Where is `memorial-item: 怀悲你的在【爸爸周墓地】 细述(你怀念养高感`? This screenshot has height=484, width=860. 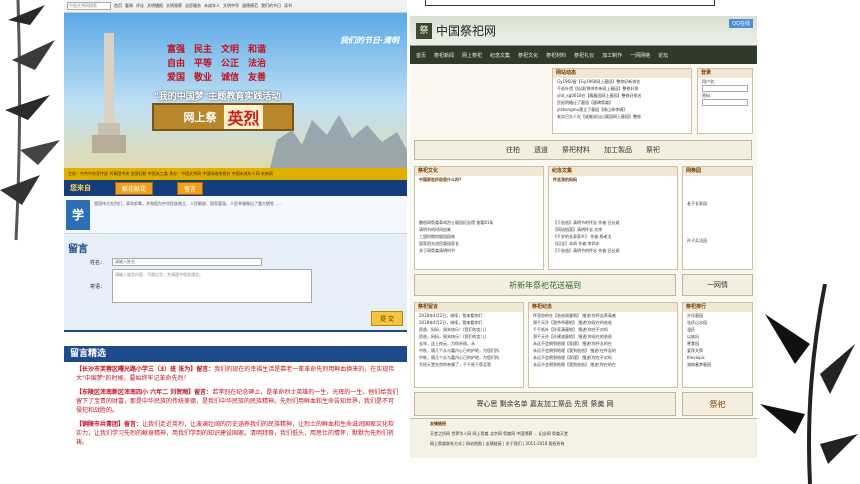 memorial-item: 怀悲你的在【爸爸周墓地】 细述(你怀念养高感 is located at coordinates (603, 315).